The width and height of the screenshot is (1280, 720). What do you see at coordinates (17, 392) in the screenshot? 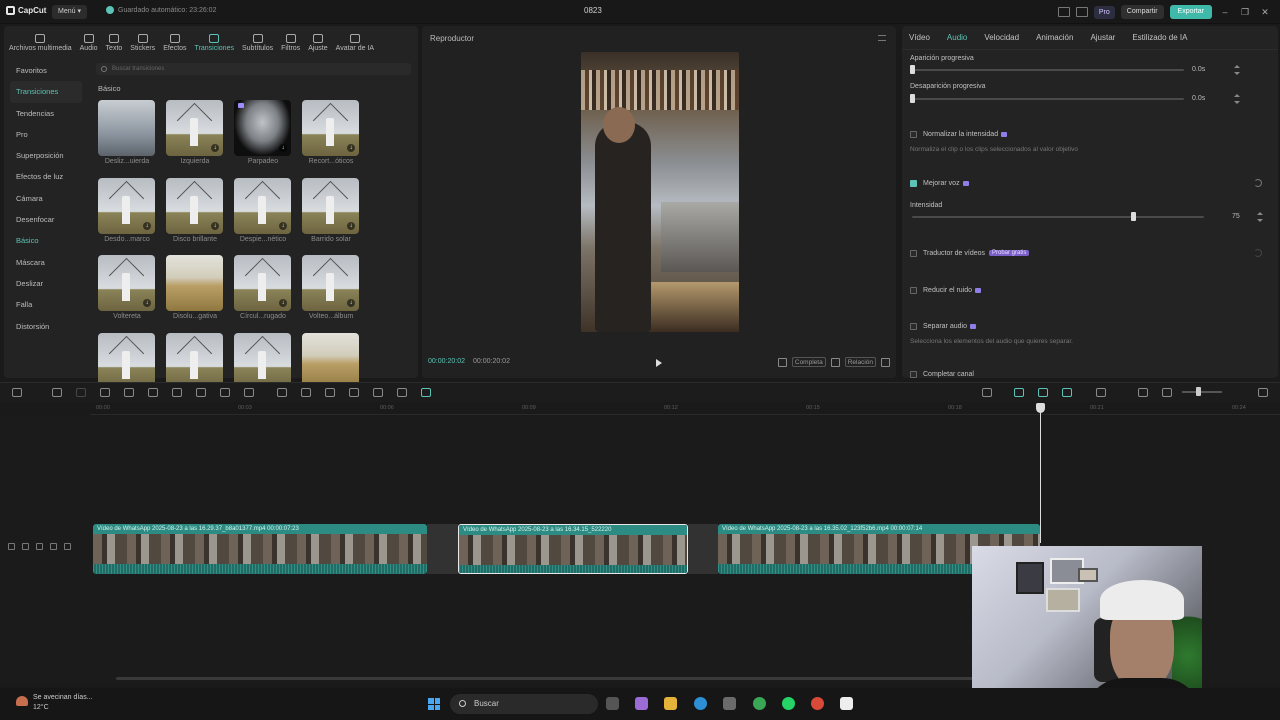
I see `select-tool-icon` at bounding box center [17, 392].